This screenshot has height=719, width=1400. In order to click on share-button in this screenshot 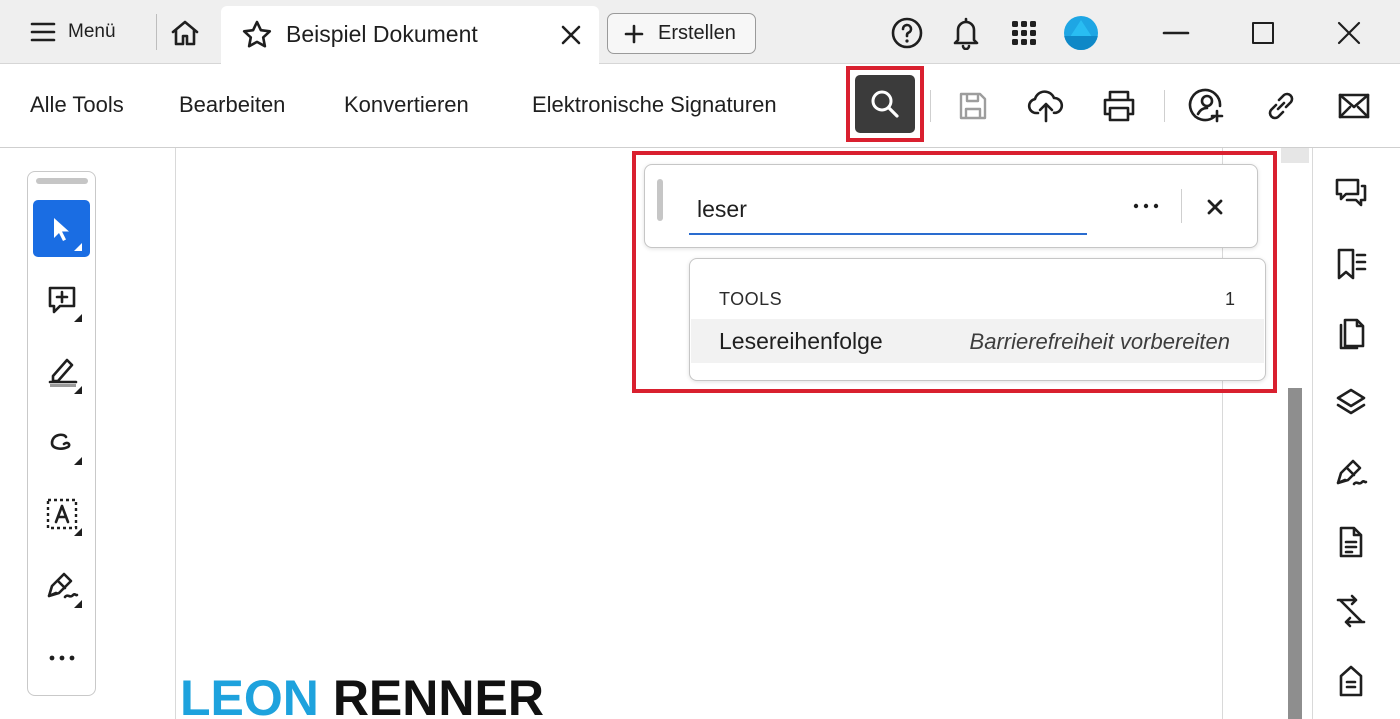, I will do `click(1207, 106)`.